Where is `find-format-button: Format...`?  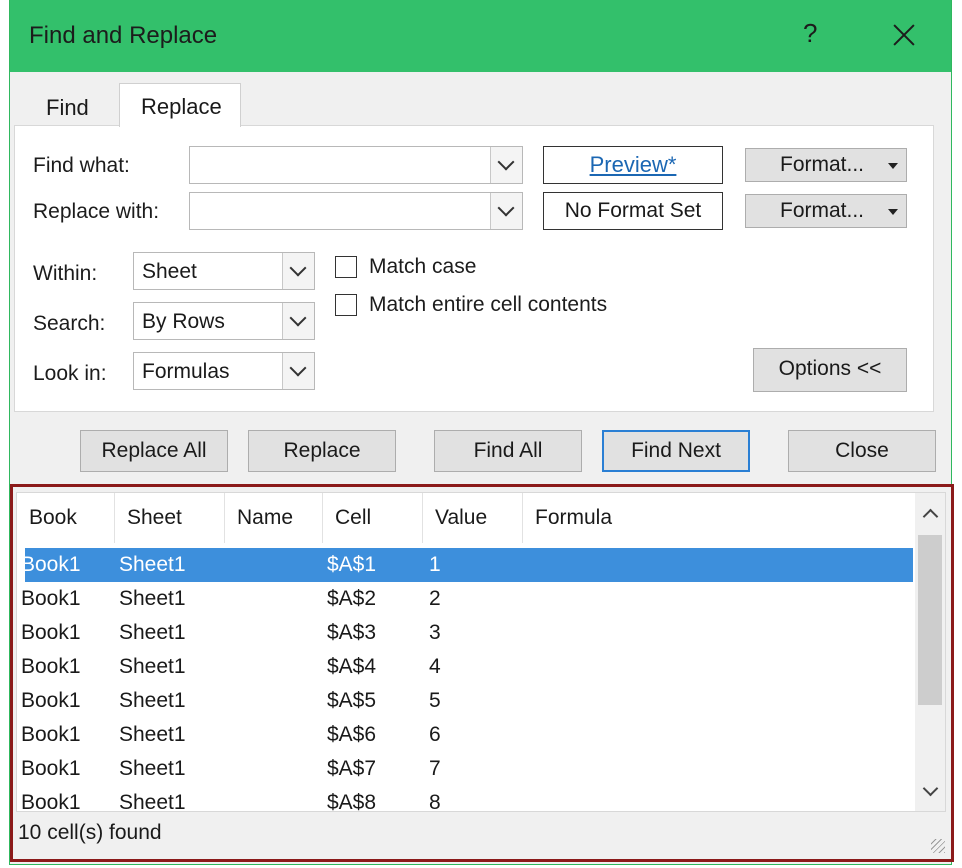
find-format-button: Format... is located at coordinates (826, 165).